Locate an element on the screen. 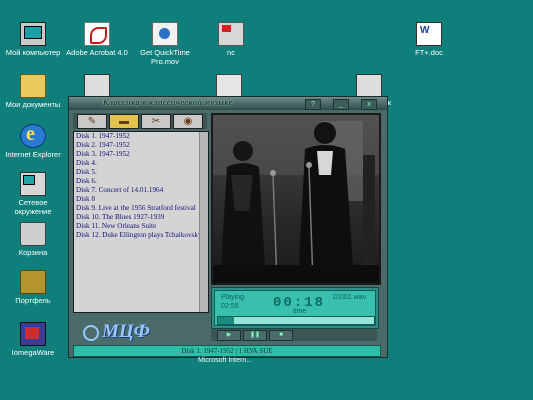 The height and width of the screenshot is (400, 533). iomega-icon is located at coordinates (33, 334).